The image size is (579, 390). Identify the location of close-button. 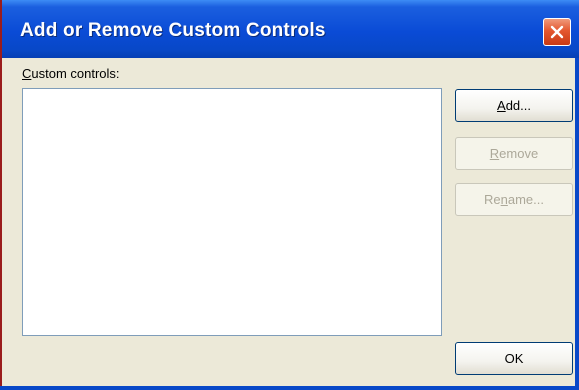
(557, 32).